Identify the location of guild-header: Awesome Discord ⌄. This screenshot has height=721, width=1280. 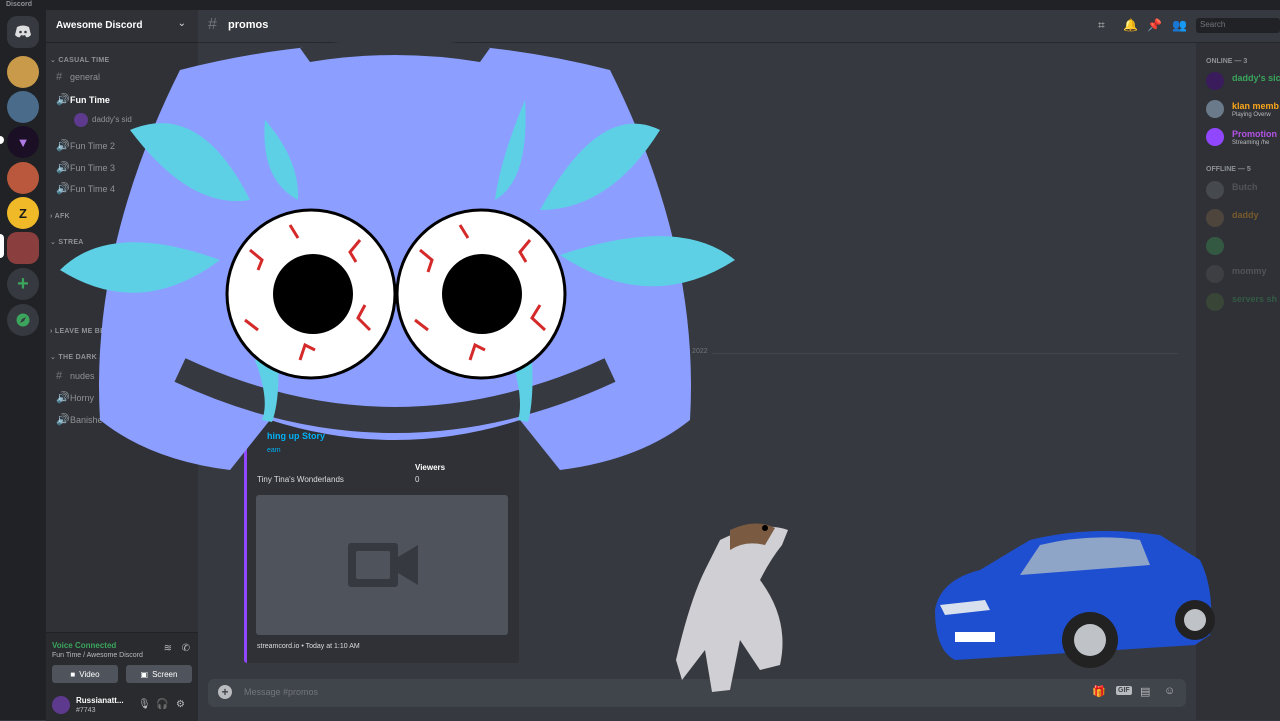
(122, 26).